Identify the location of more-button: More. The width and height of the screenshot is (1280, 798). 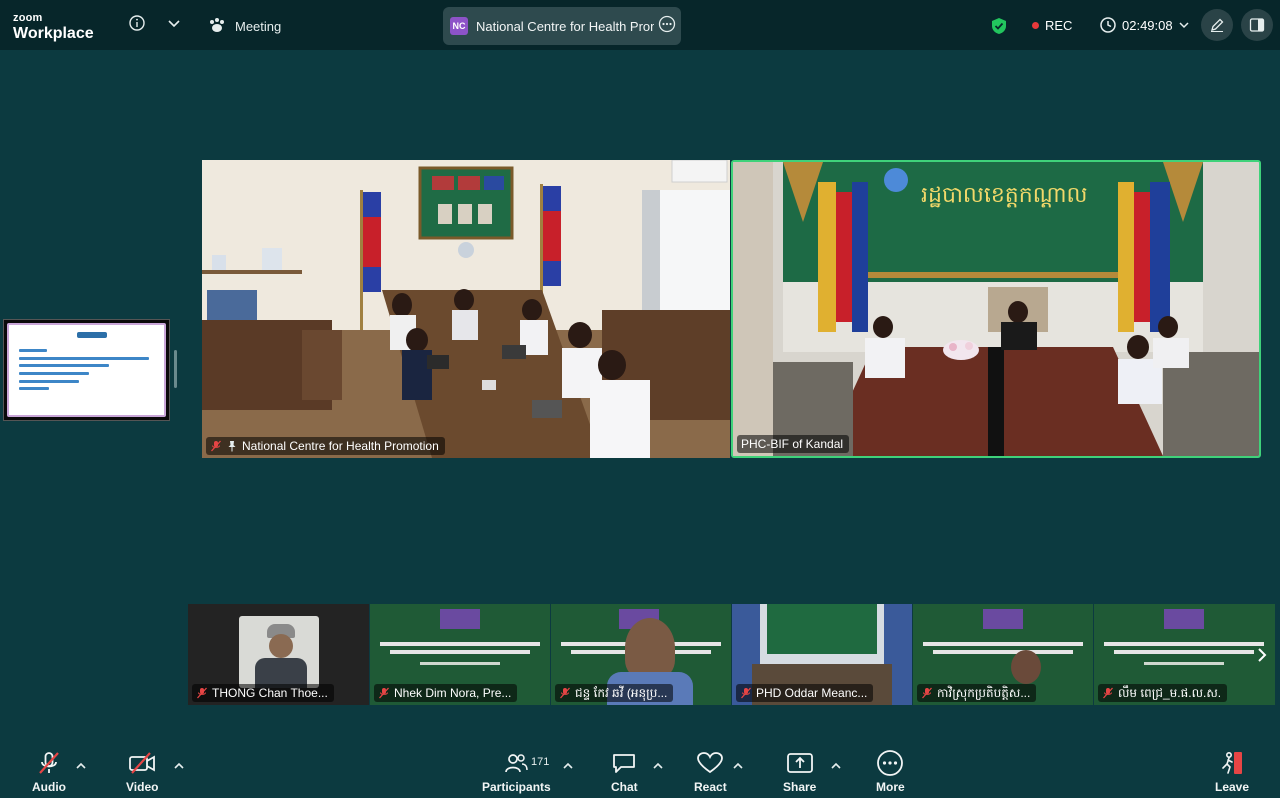
(890, 771).